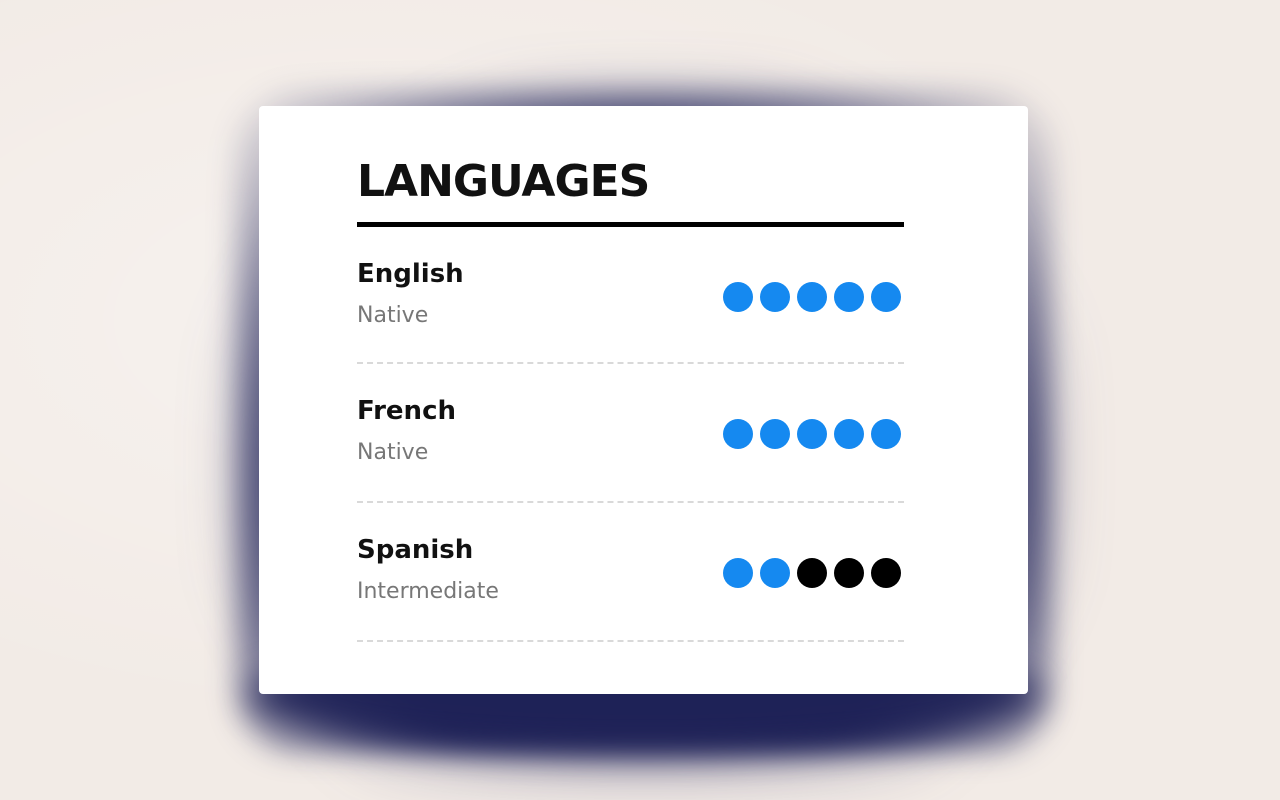  What do you see at coordinates (415, 550) in the screenshot?
I see `language-name: Spanish` at bounding box center [415, 550].